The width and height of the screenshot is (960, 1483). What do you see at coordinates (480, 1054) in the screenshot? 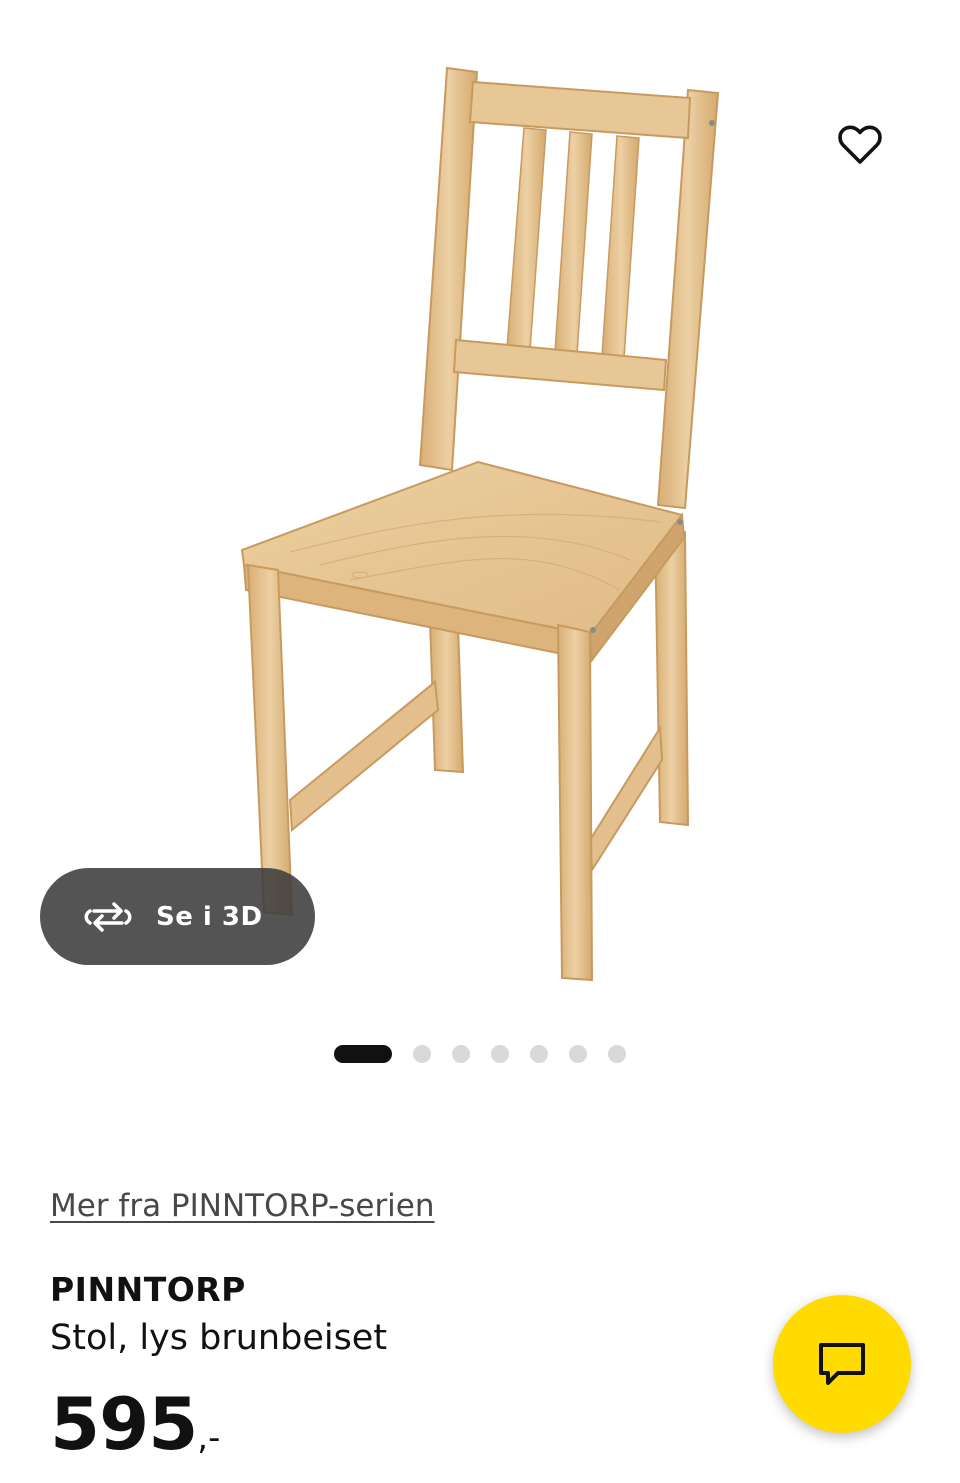
I see `carousel-pagination` at bounding box center [480, 1054].